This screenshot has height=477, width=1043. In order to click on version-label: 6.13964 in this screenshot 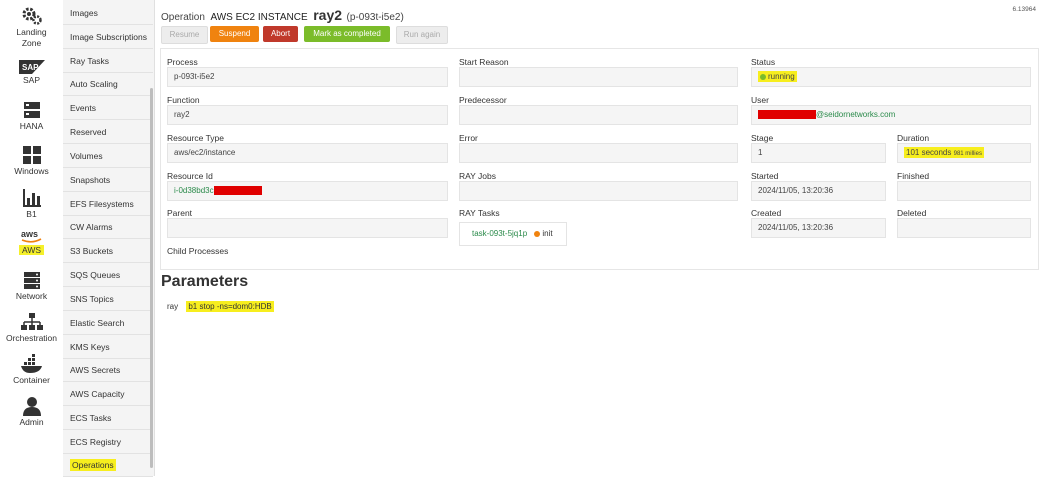, I will do `click(1024, 9)`.